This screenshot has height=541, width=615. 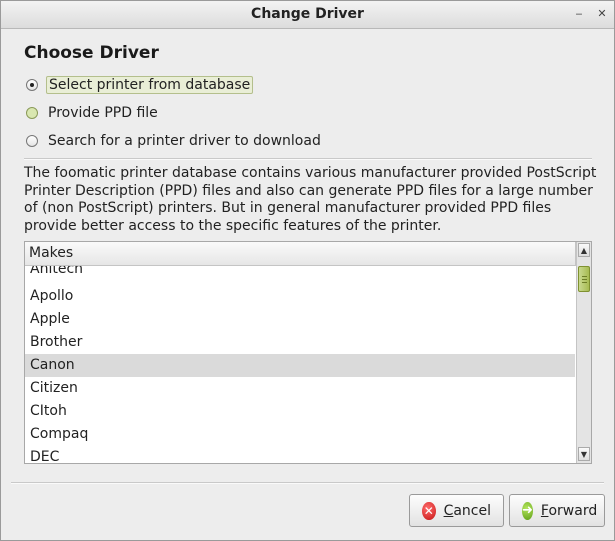 What do you see at coordinates (569, 510) in the screenshot?
I see `forward-button-label: Forward` at bounding box center [569, 510].